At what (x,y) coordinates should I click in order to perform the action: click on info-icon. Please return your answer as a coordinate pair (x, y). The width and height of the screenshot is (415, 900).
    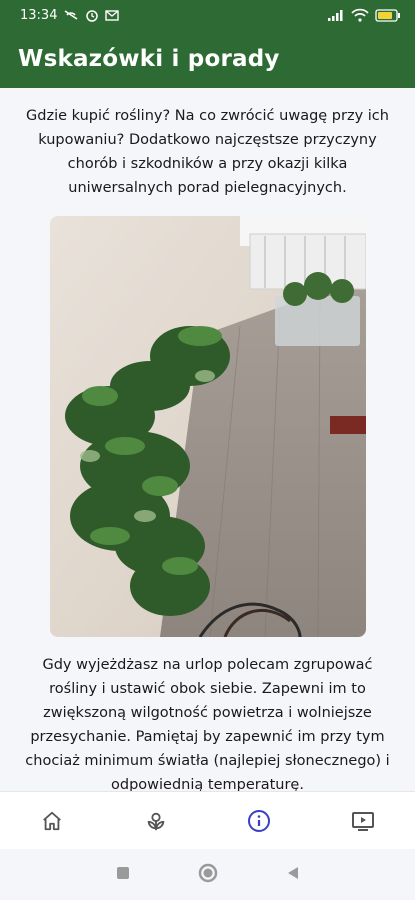
    Looking at the image, I should click on (259, 820).